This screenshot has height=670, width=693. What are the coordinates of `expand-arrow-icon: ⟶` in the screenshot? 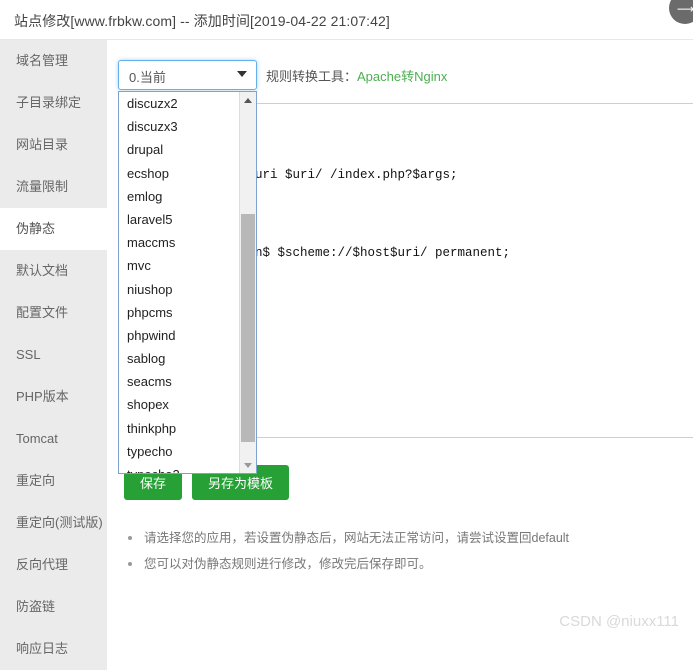 It's located at (681, 12).